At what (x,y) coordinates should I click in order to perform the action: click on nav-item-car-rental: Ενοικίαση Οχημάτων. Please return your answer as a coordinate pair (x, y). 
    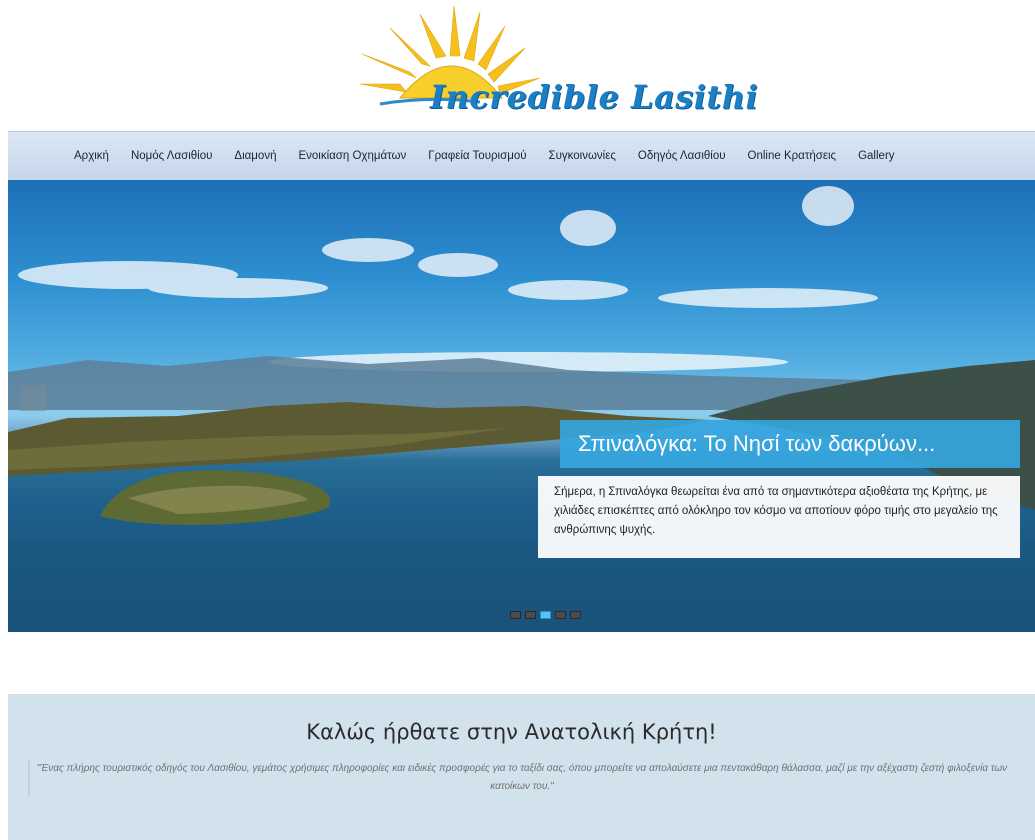
    Looking at the image, I should click on (352, 156).